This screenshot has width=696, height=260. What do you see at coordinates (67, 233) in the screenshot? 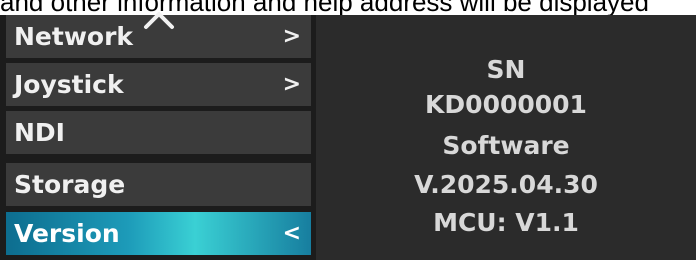
I see `menu-item-label: Version` at bounding box center [67, 233].